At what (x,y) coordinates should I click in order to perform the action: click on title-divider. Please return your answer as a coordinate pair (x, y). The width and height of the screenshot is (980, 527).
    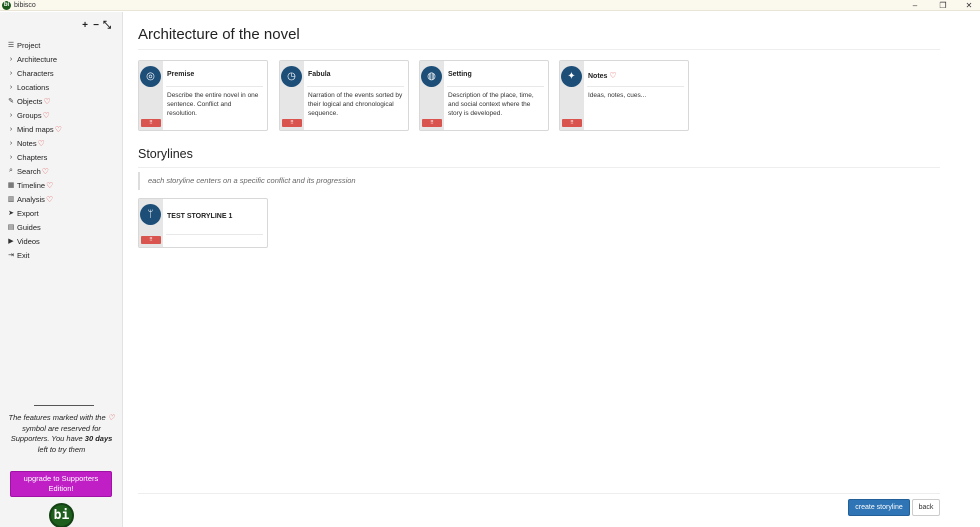
    Looking at the image, I should click on (539, 49).